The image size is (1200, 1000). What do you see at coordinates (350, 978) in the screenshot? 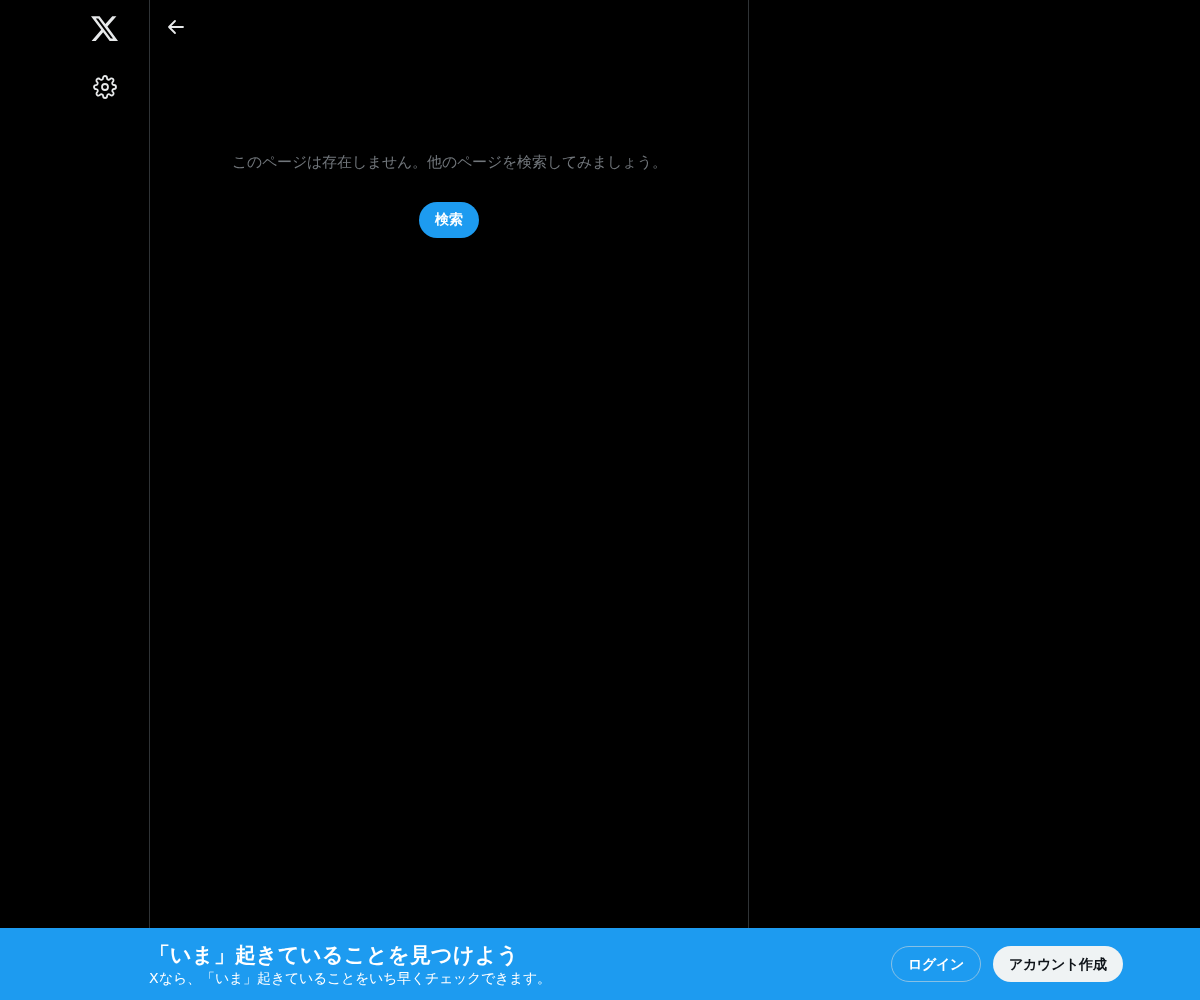
I see `banner-subtitle: Xなら、「いま」起きていることをいち早くチェックできます。` at bounding box center [350, 978].